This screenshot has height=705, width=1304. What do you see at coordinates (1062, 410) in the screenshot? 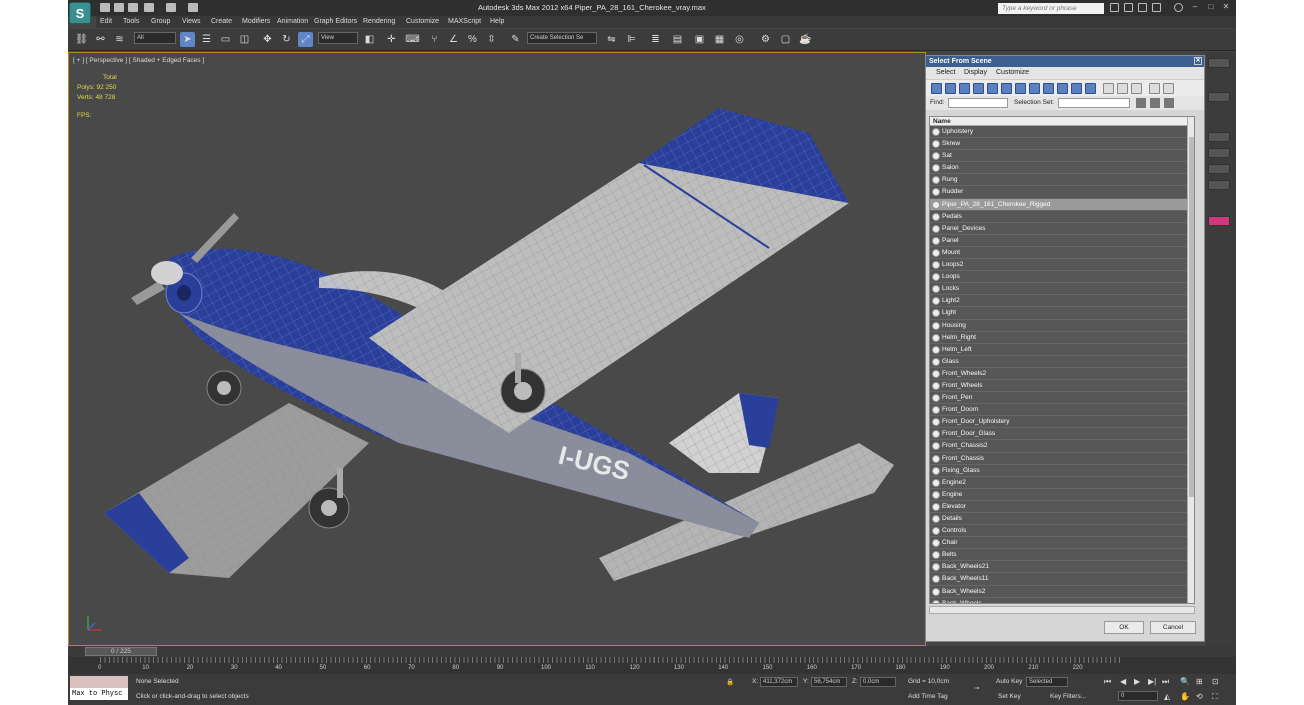
I see `object-list-row: Front_Doorn` at bounding box center [1062, 410].